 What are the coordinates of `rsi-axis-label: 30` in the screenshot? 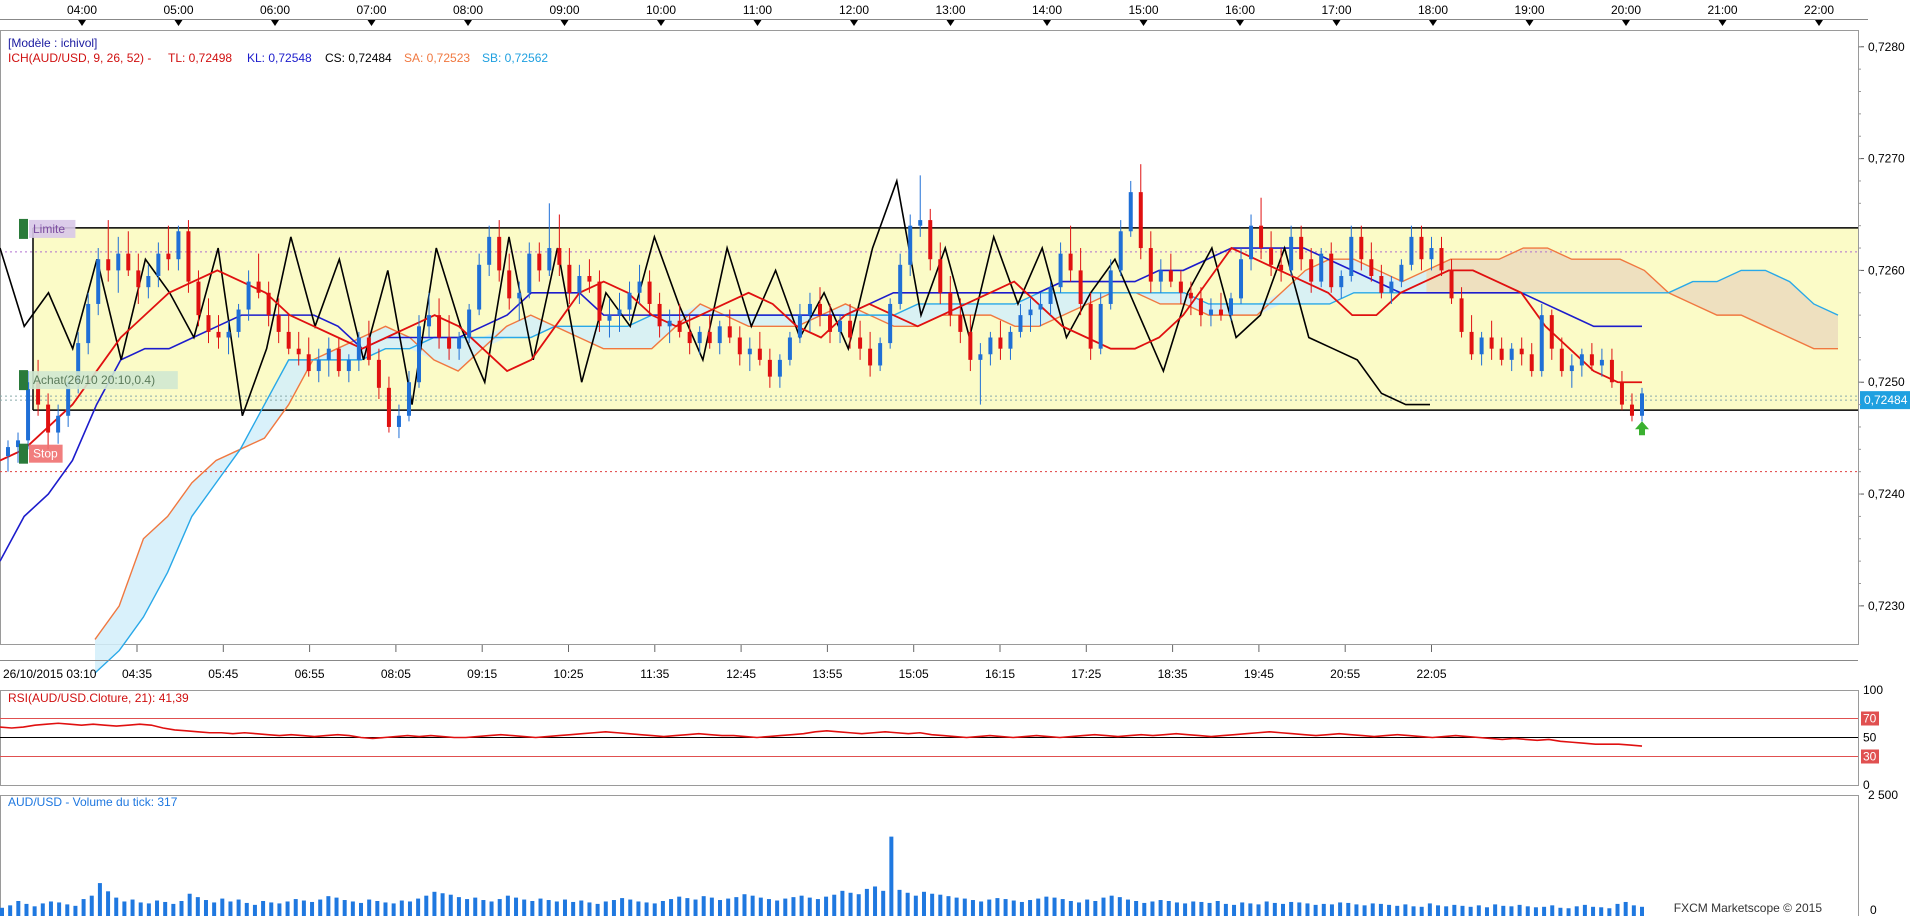 It's located at (1870, 757).